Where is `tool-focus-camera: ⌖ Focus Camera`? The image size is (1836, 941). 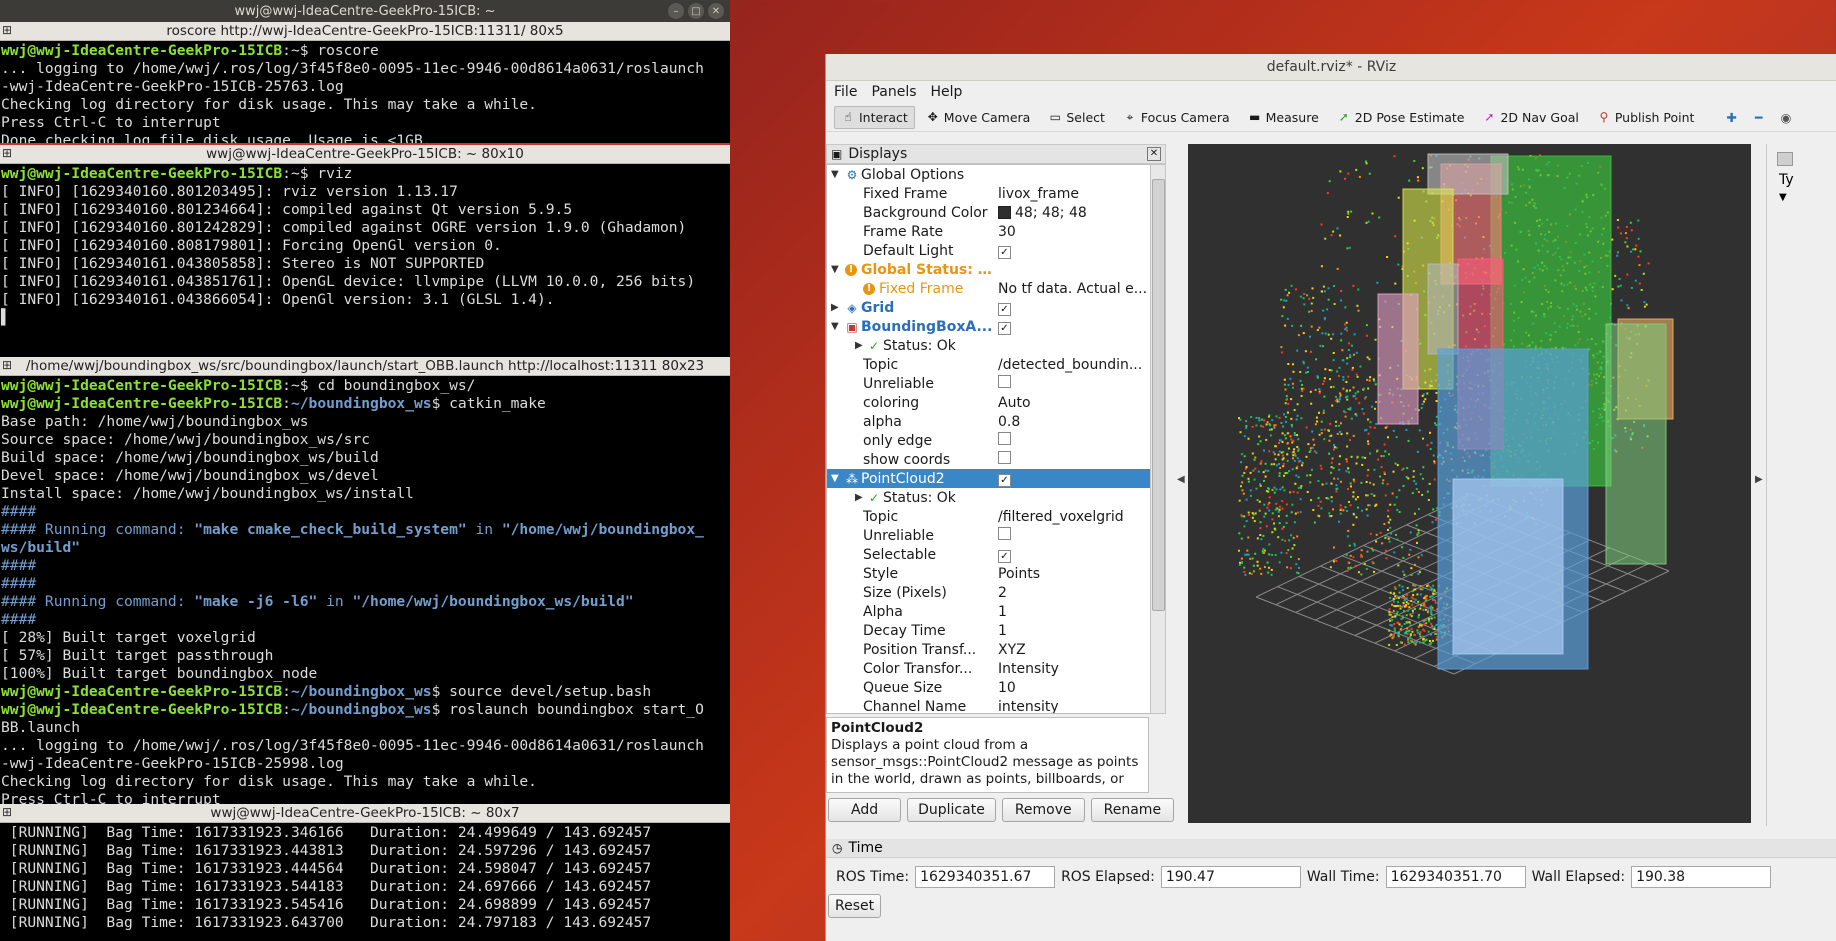
tool-focus-camera: ⌖ Focus Camera is located at coordinates (1176, 117).